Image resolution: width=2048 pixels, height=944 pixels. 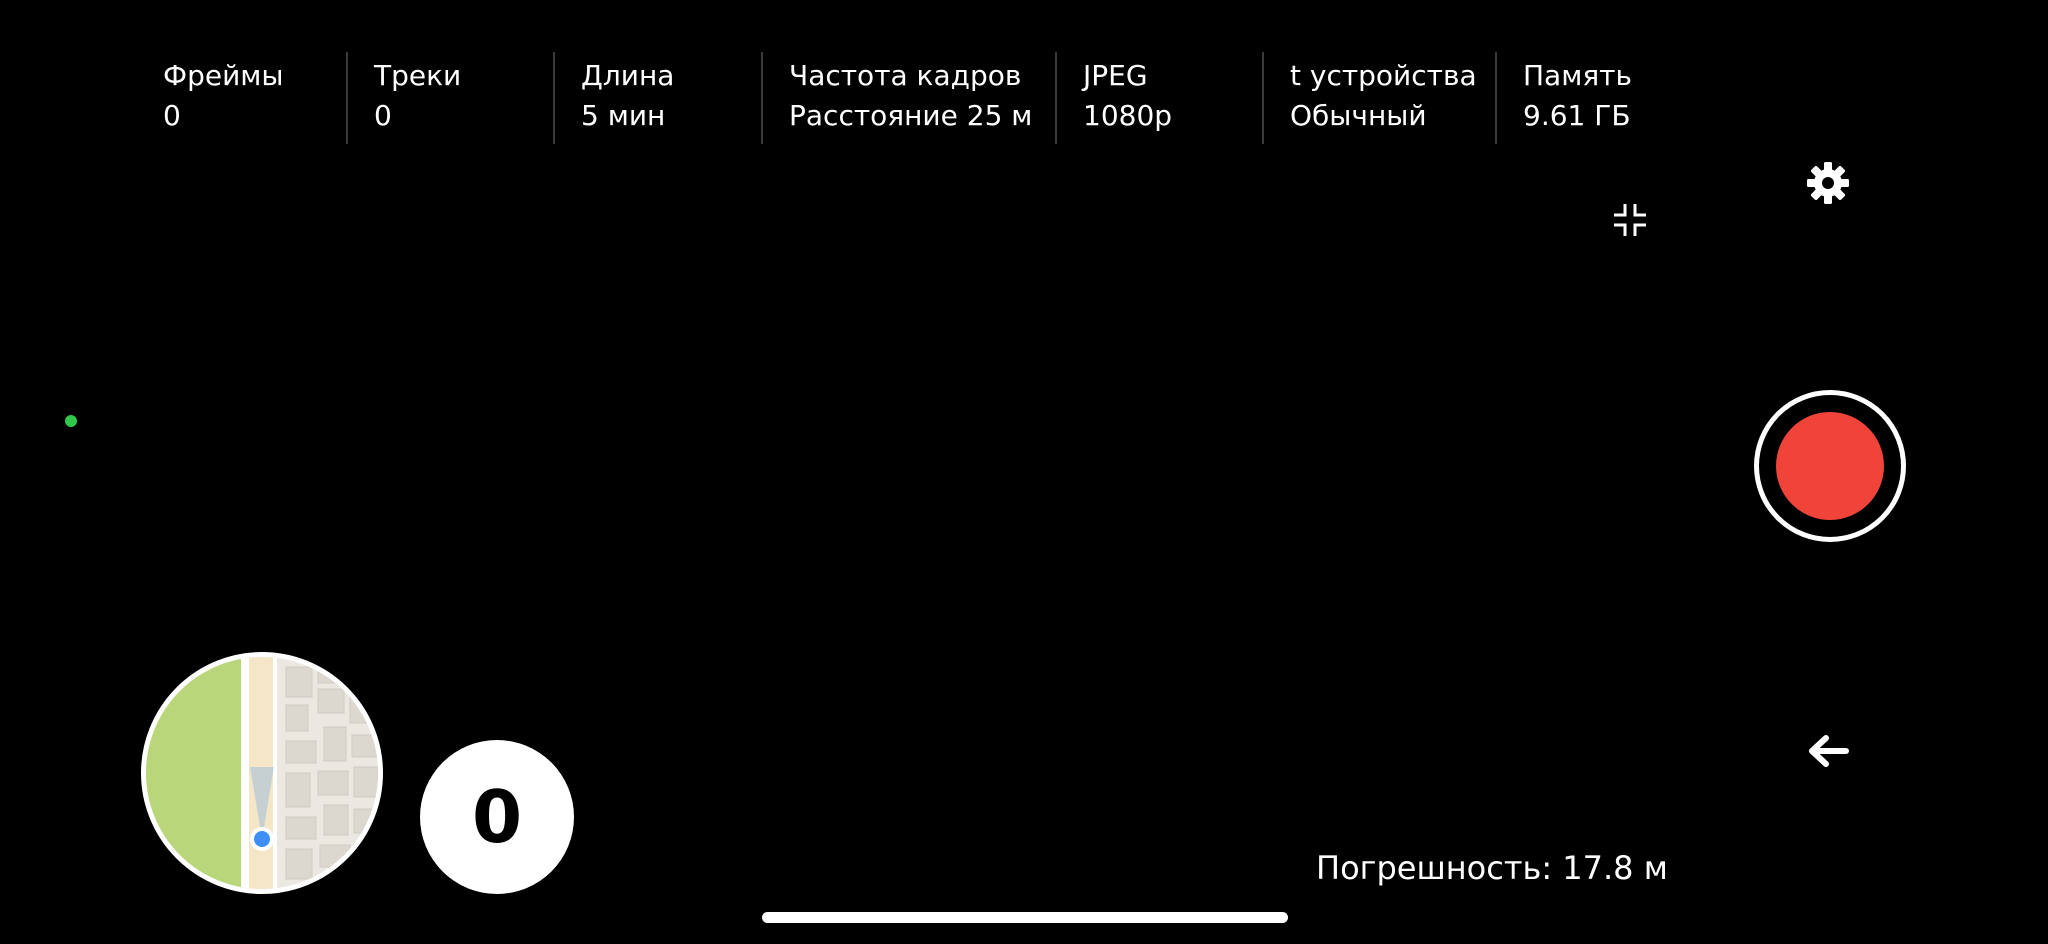 What do you see at coordinates (1378, 98) in the screenshot?
I see `stat-device-temp: t устройства Обычный` at bounding box center [1378, 98].